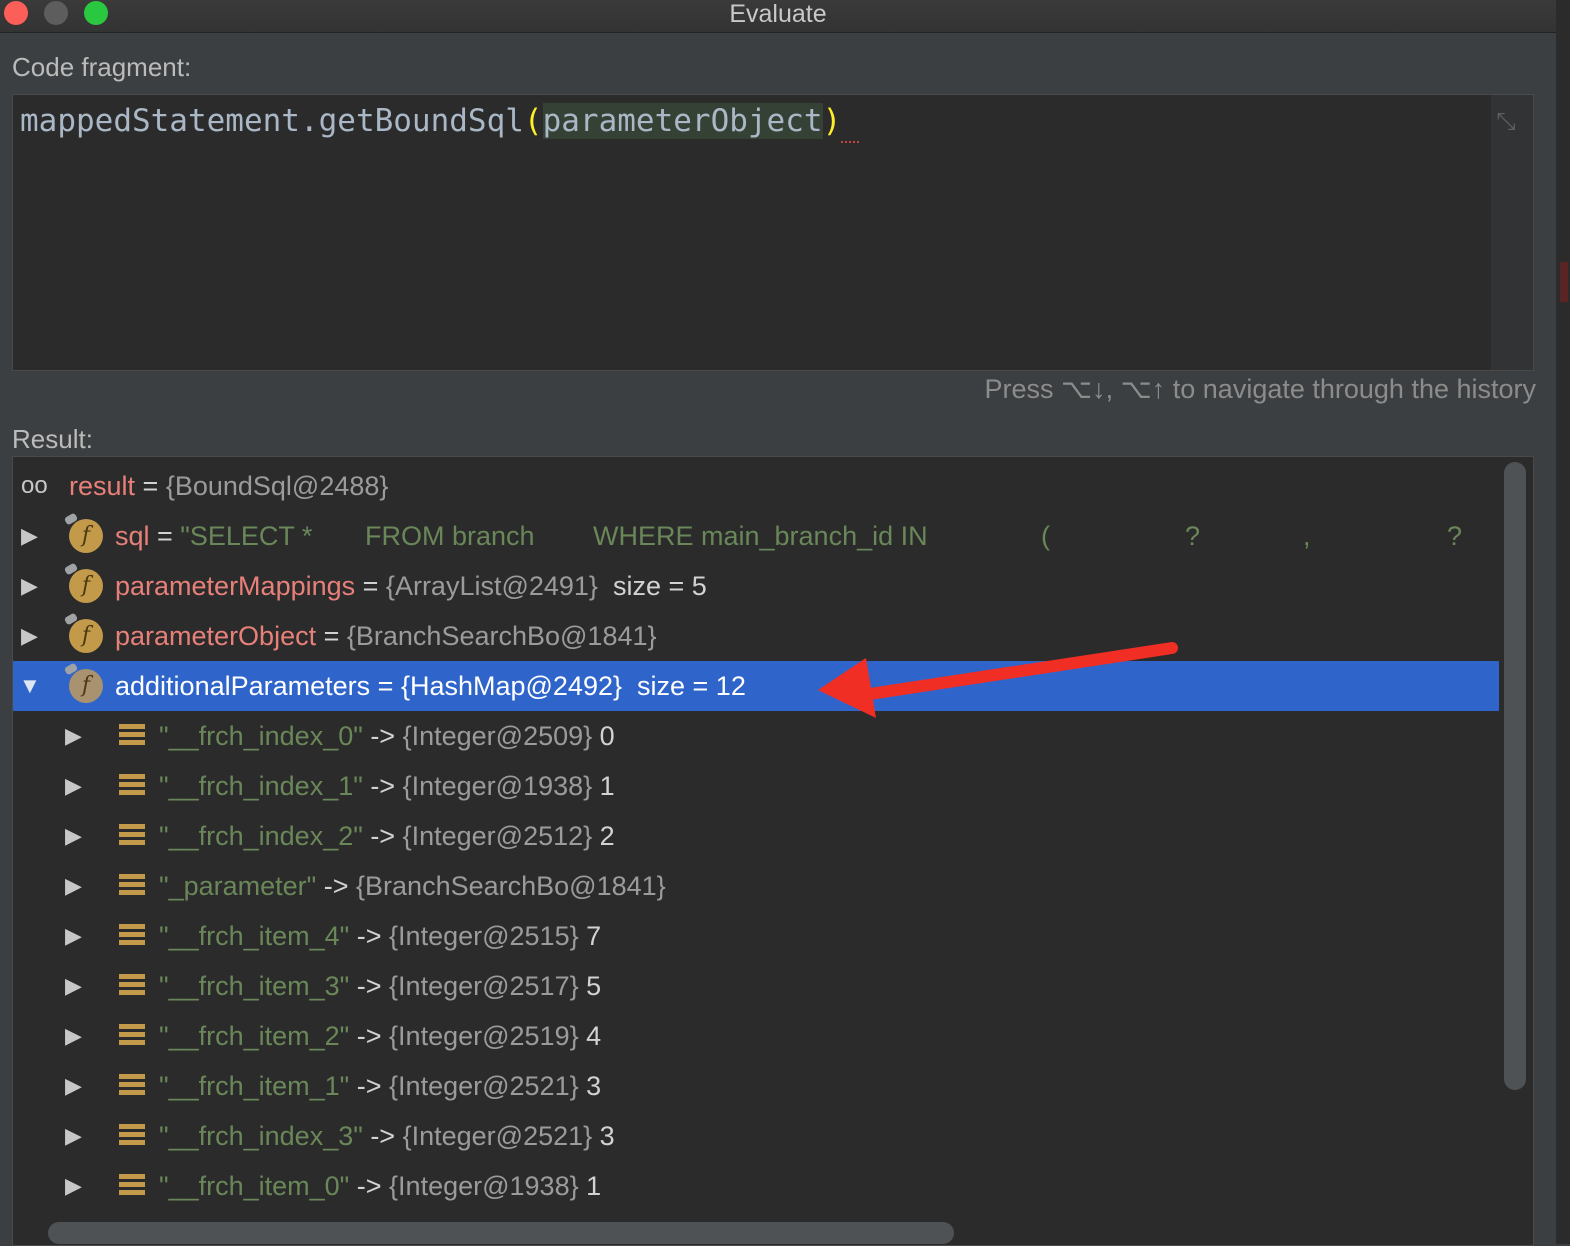 The image size is (1570, 1246). Describe the element at coordinates (497, 736) in the screenshot. I see `entry-ref: {Integer@2509}` at that location.